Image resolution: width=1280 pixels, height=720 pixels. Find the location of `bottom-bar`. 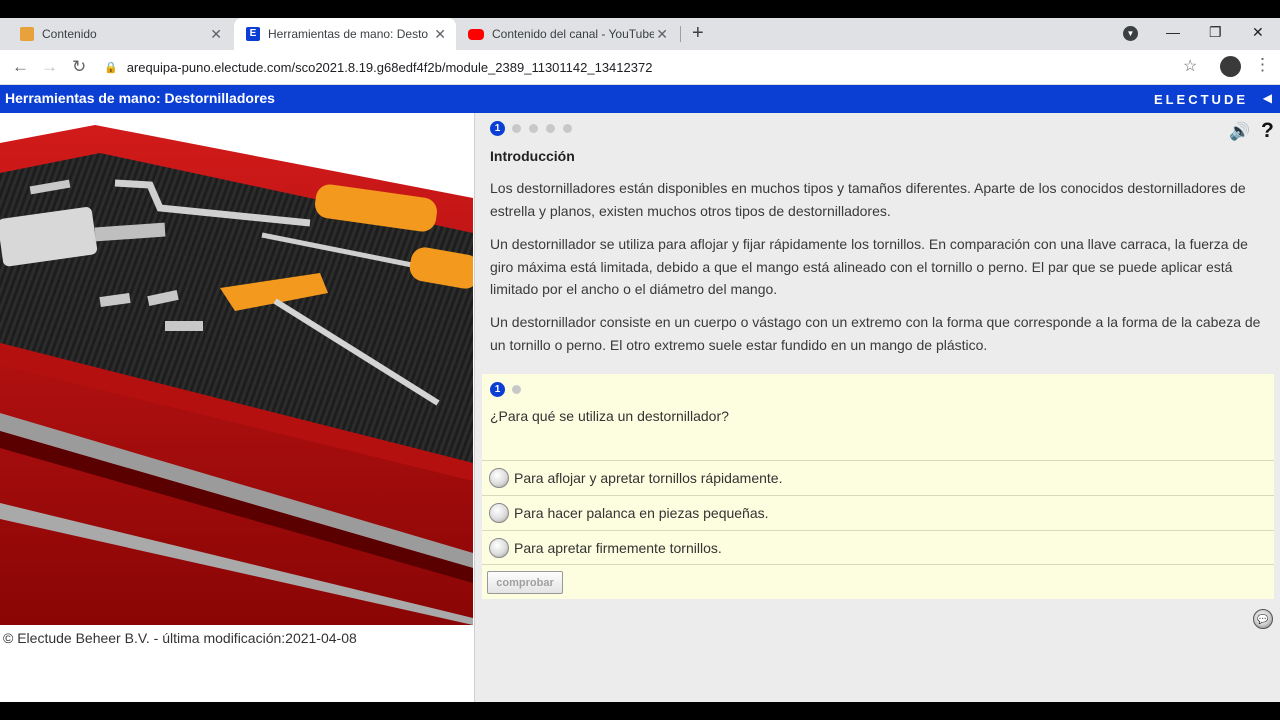

bottom-bar is located at coordinates (640, 711).